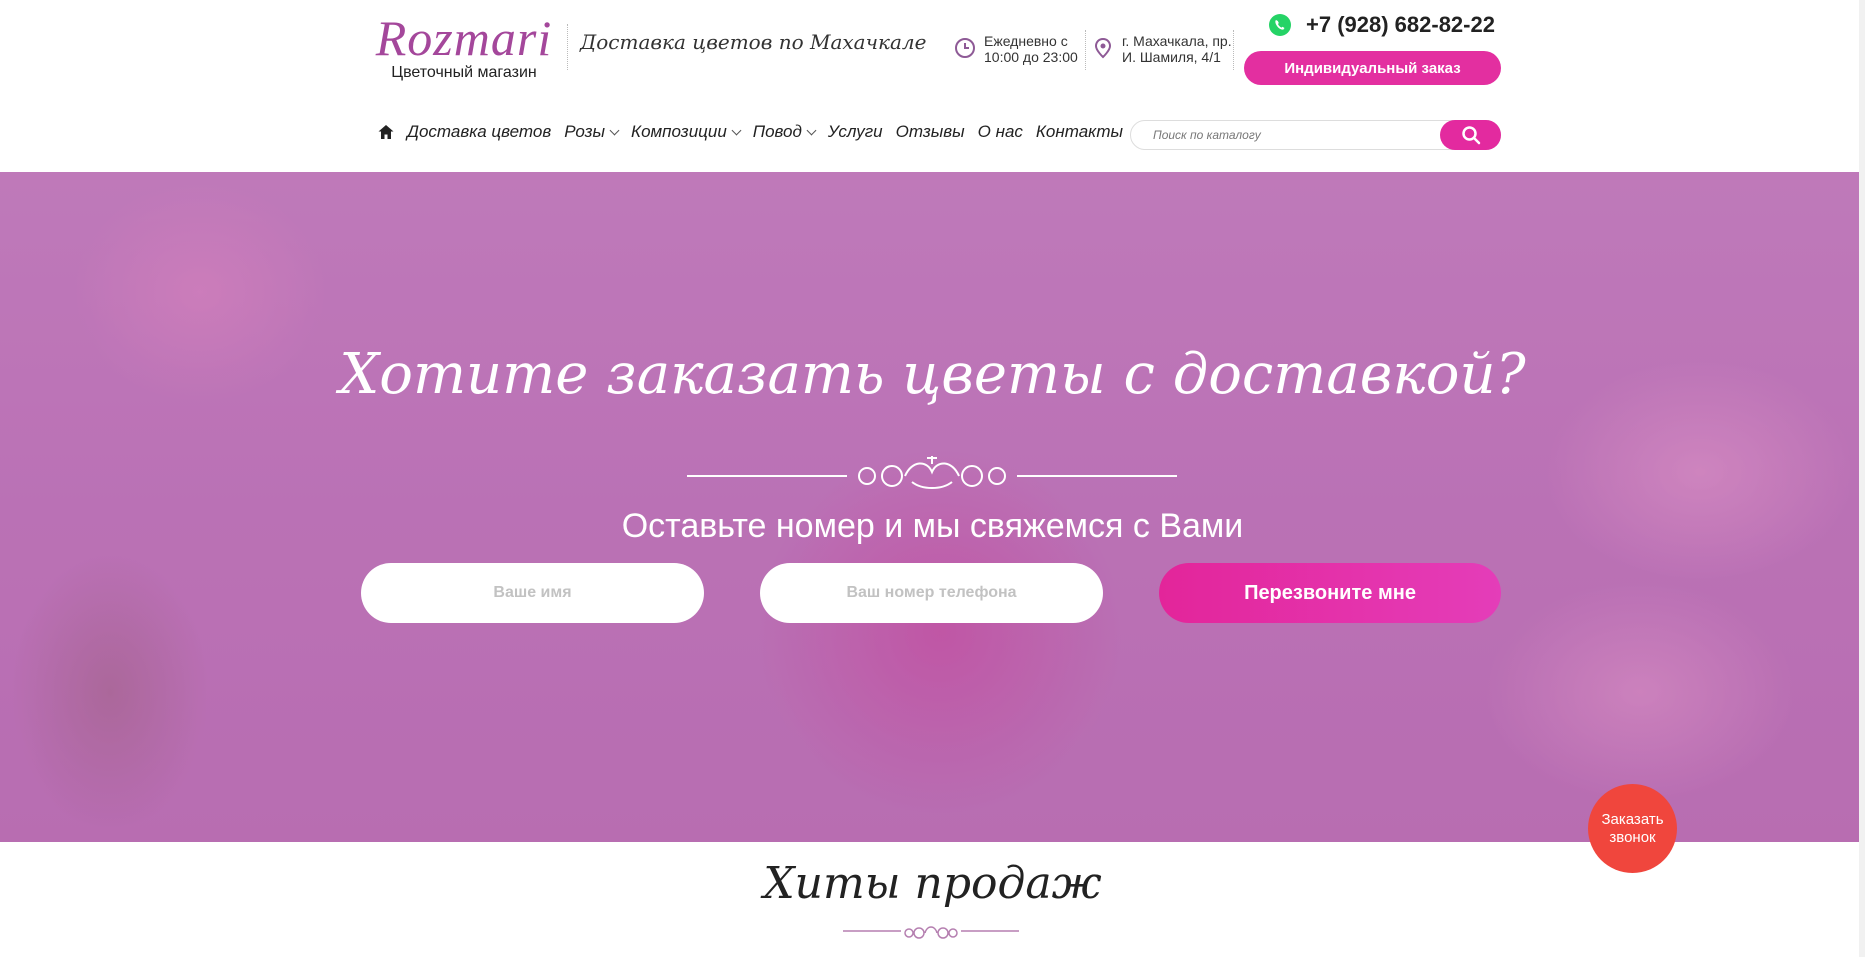 The image size is (1865, 957). I want to click on scrollbar, so click(1862, 478).